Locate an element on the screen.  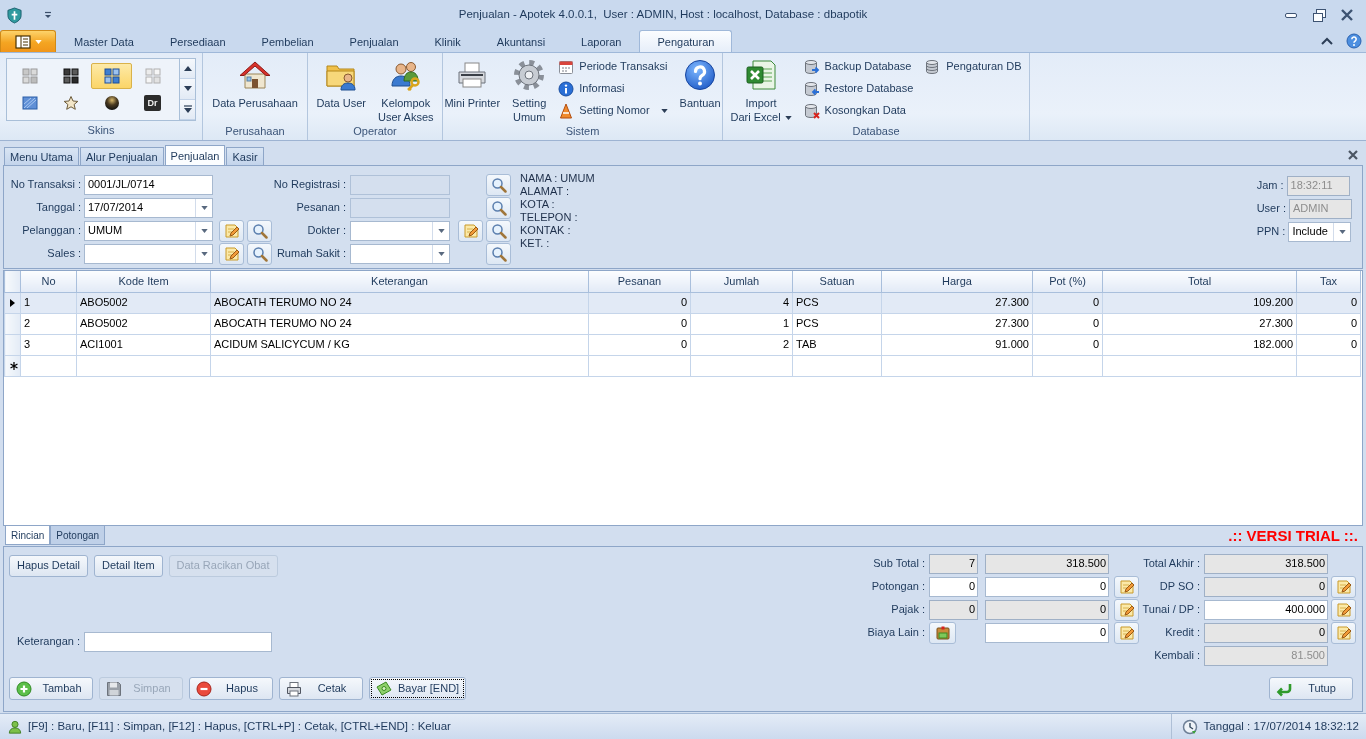
detail-button: Hapus Detail is located at coordinates (48, 566).